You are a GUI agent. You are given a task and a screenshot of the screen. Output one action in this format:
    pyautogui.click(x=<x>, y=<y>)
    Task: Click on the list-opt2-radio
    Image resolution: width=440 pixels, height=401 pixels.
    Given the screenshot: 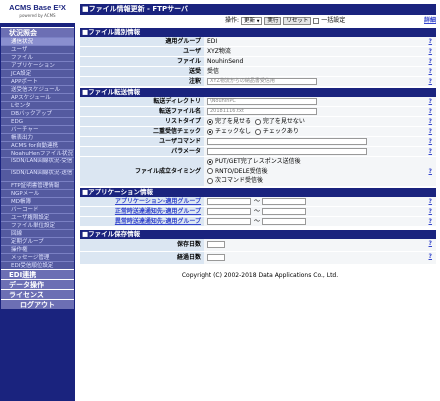 What is the action you would take?
    pyautogui.click(x=257, y=121)
    